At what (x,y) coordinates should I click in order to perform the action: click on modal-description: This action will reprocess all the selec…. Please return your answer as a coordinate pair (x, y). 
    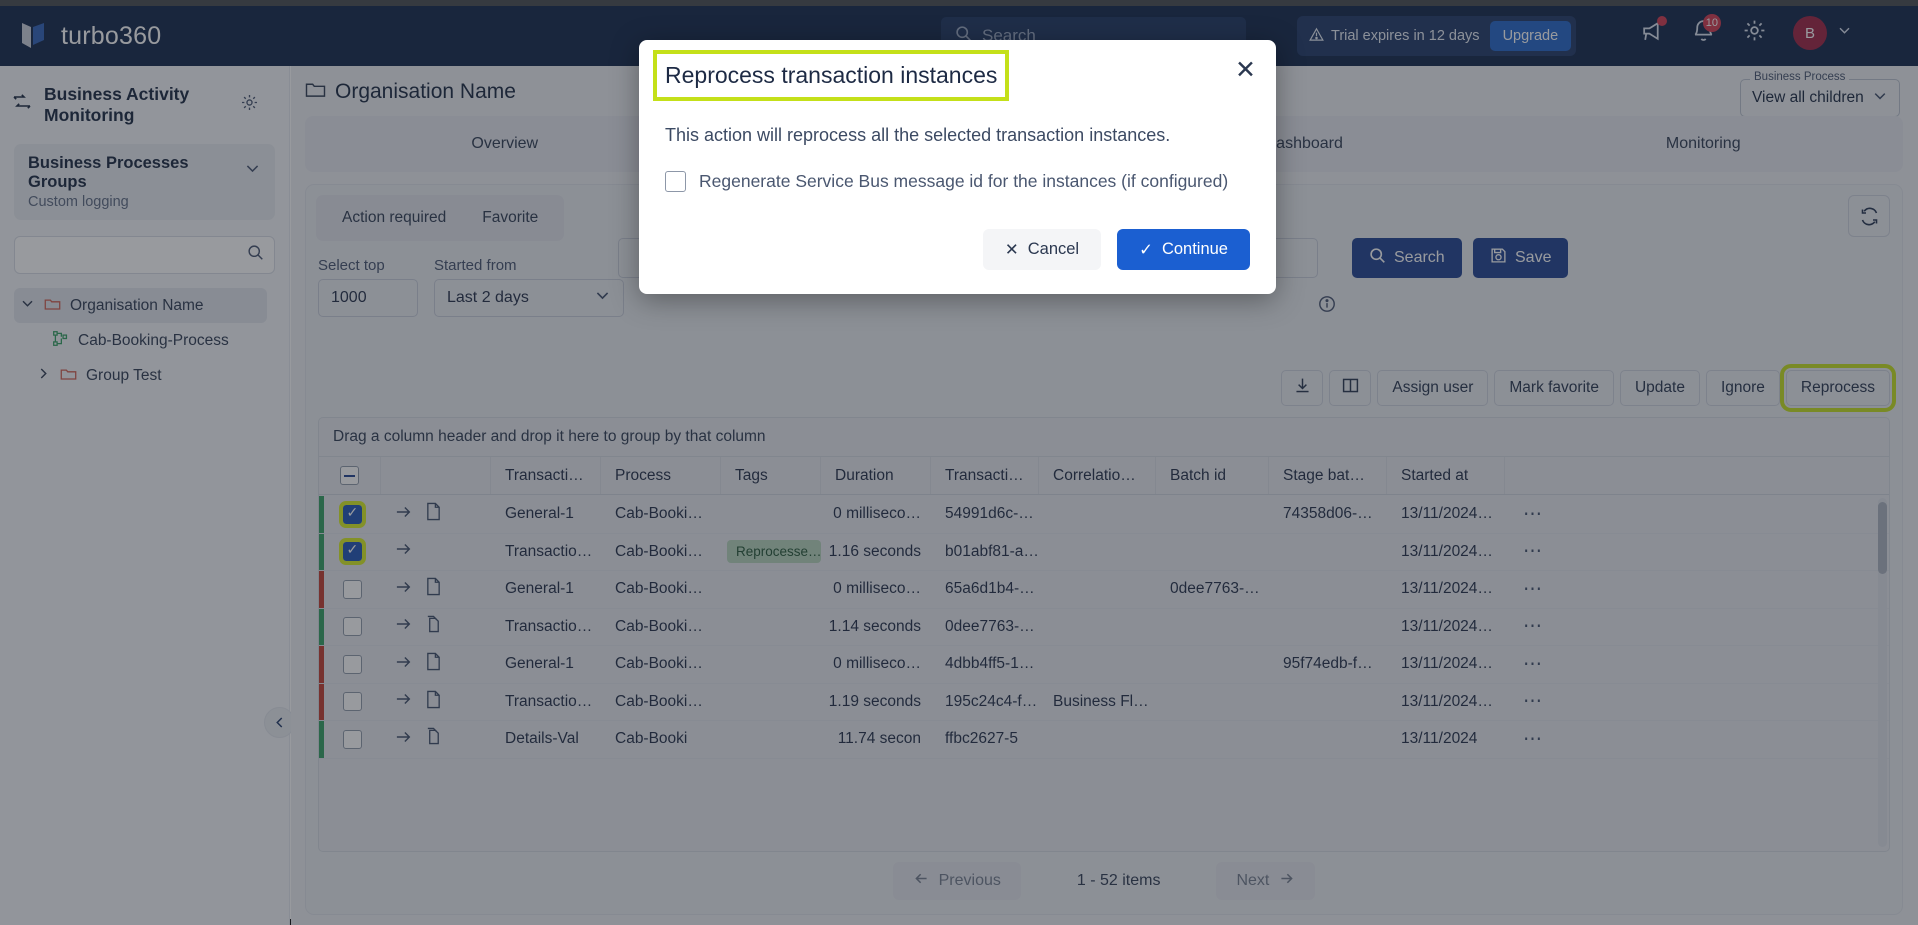
    Looking at the image, I should click on (918, 135).